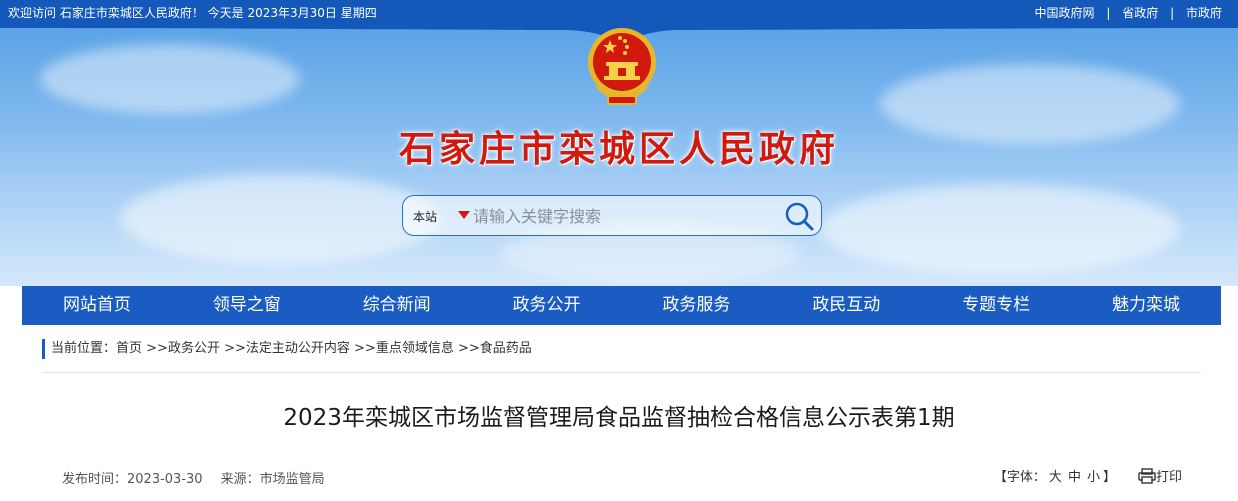 The width and height of the screenshot is (1238, 501). What do you see at coordinates (1019, 477) in the screenshot?
I see `font-size-label: 【字体：` at bounding box center [1019, 477].